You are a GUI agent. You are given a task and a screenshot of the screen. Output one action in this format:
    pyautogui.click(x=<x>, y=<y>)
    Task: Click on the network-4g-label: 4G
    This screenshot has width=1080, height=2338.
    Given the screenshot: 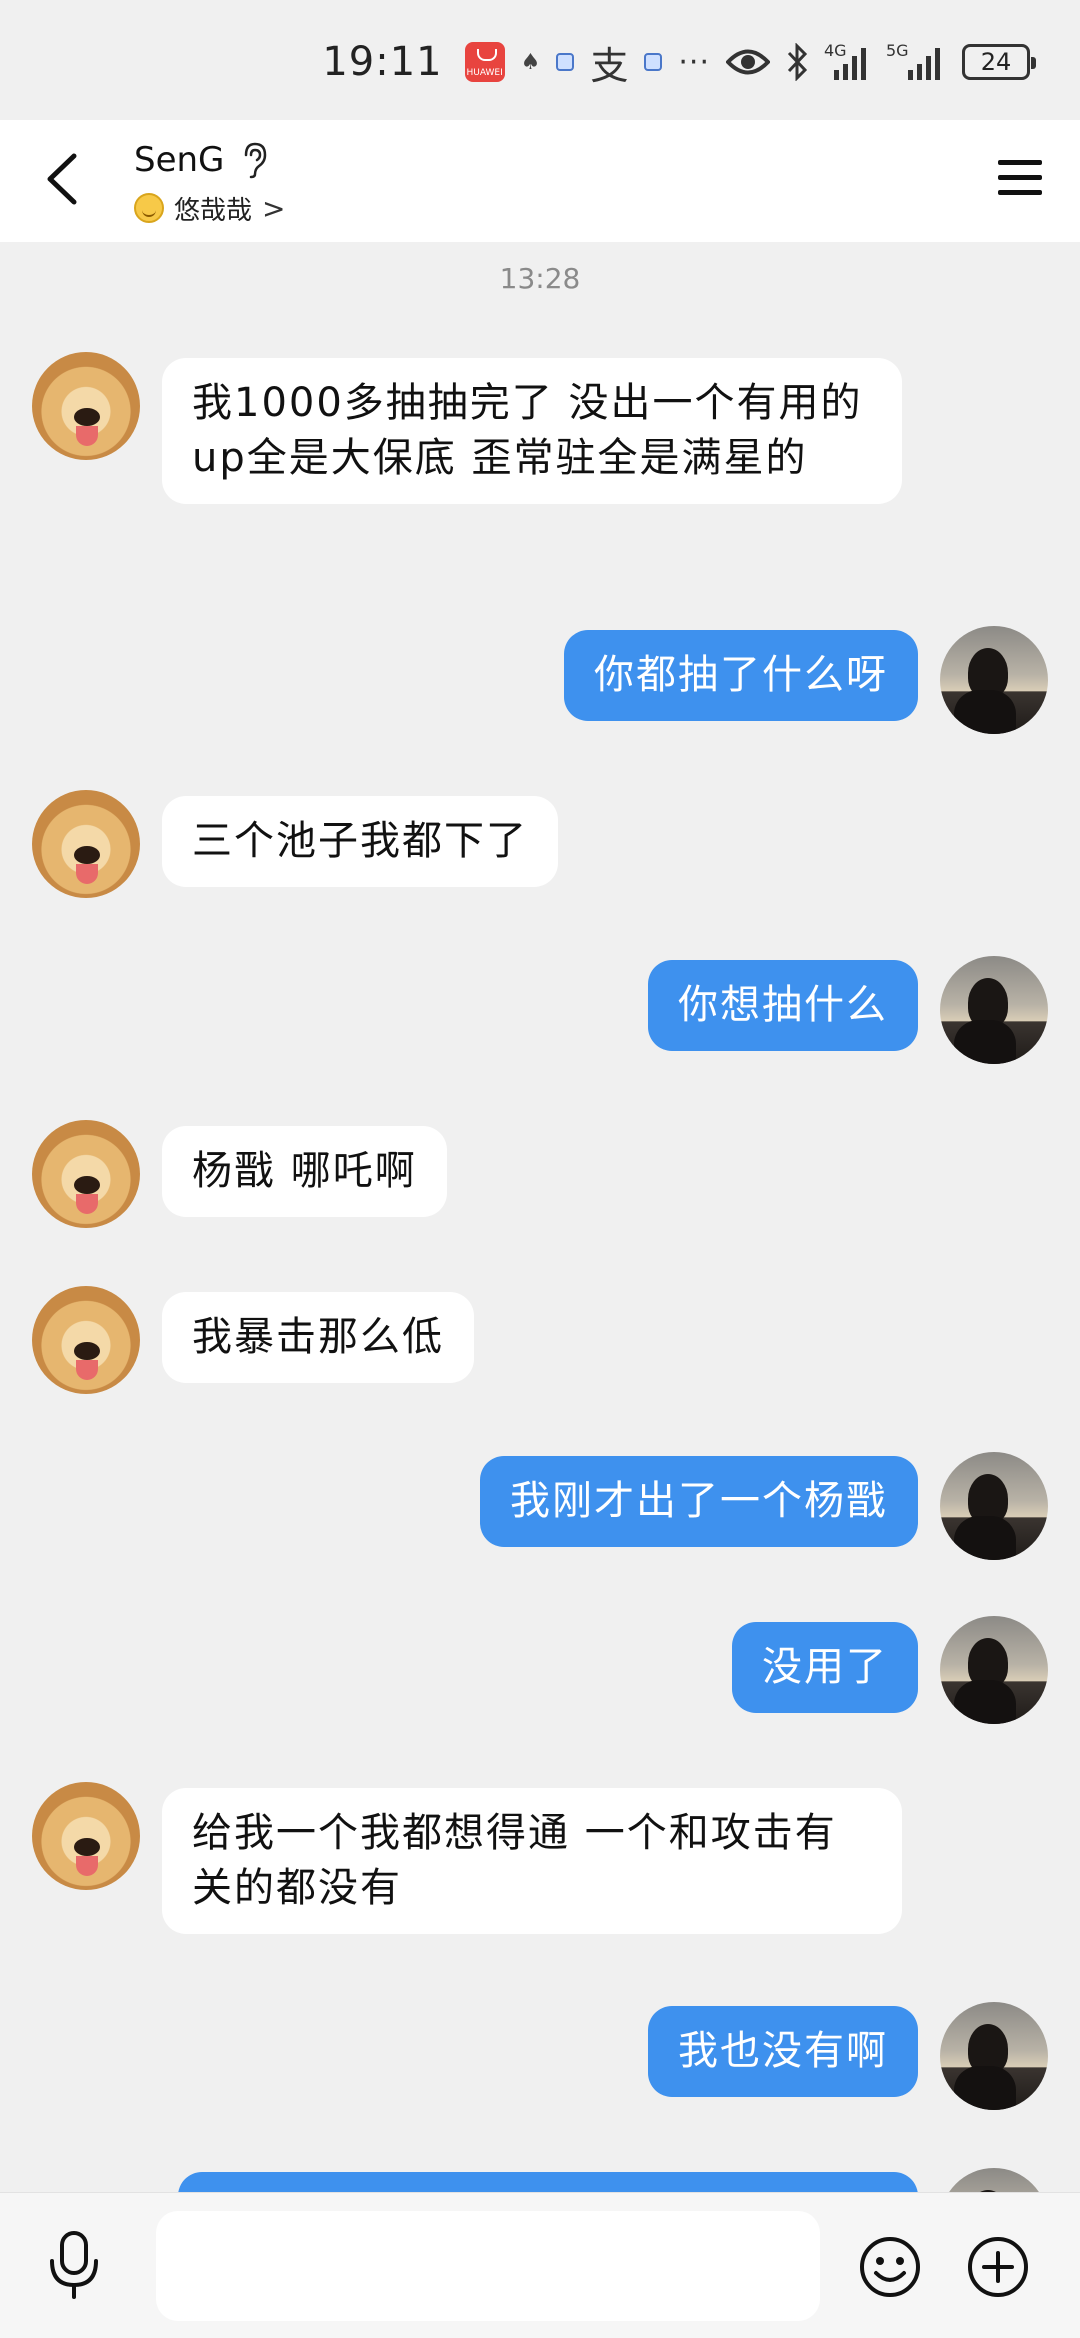 What is the action you would take?
    pyautogui.click(x=835, y=51)
    